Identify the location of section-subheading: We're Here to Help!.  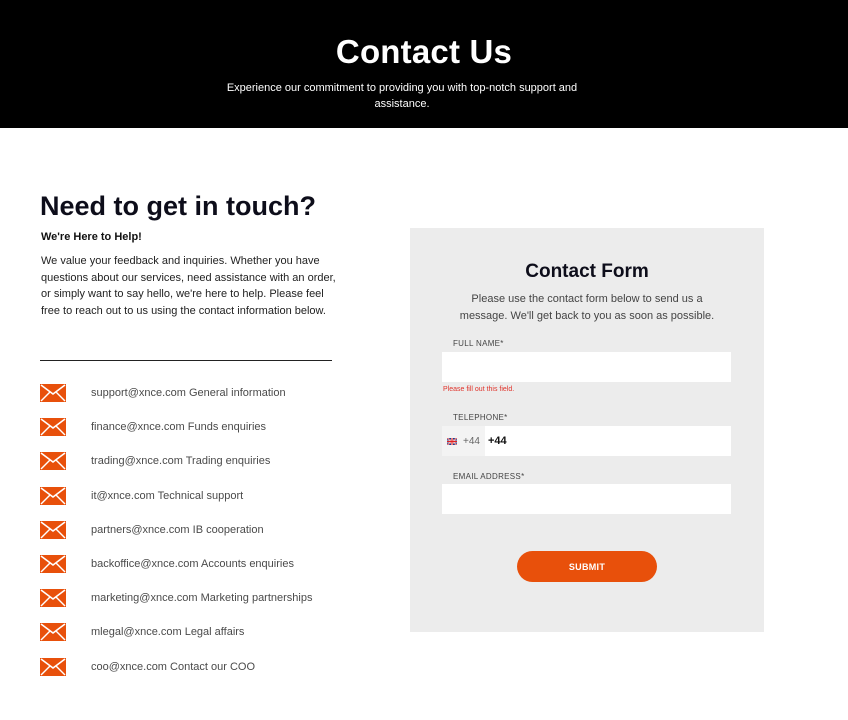
(91, 237).